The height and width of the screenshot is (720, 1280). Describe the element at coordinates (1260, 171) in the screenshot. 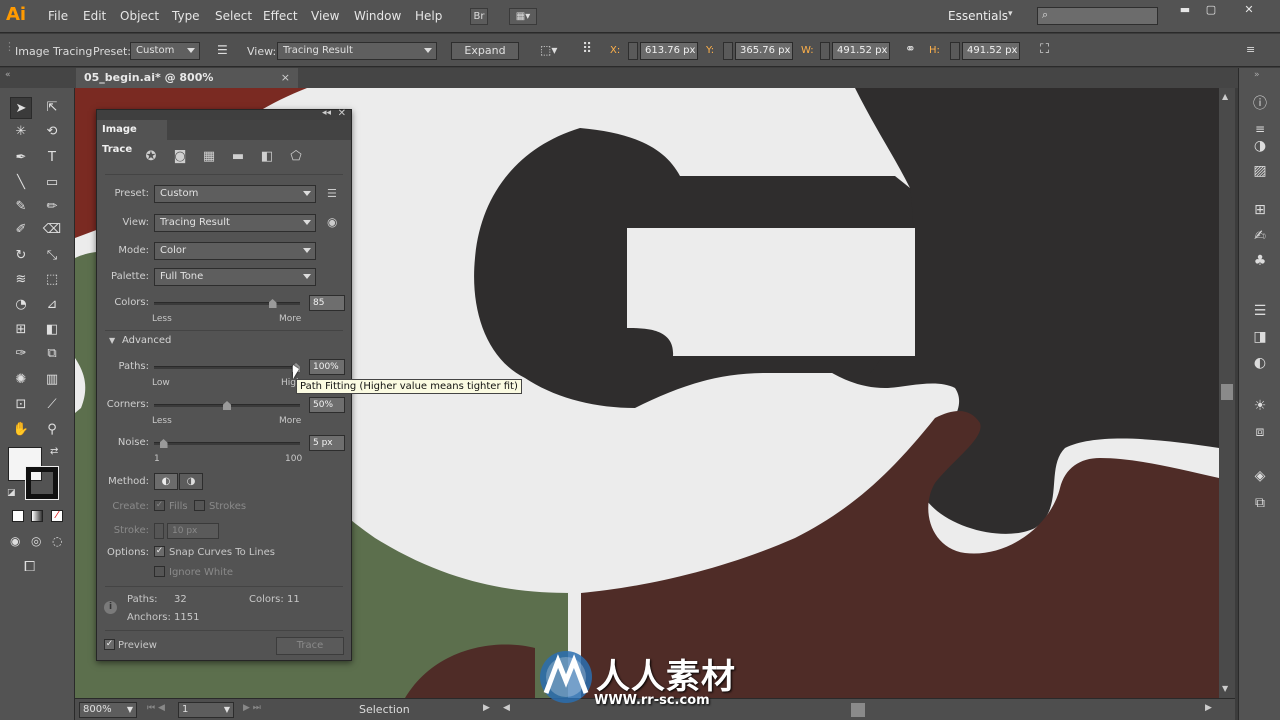

I see `color-guide-icon: ▨` at that location.